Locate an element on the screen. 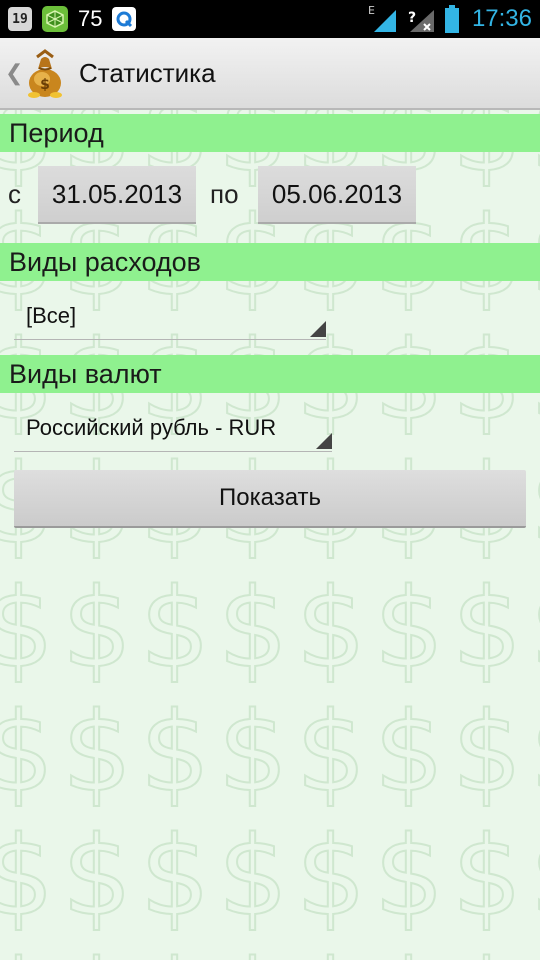  no-data-signal-icon: ? is located at coordinates (421, 19).